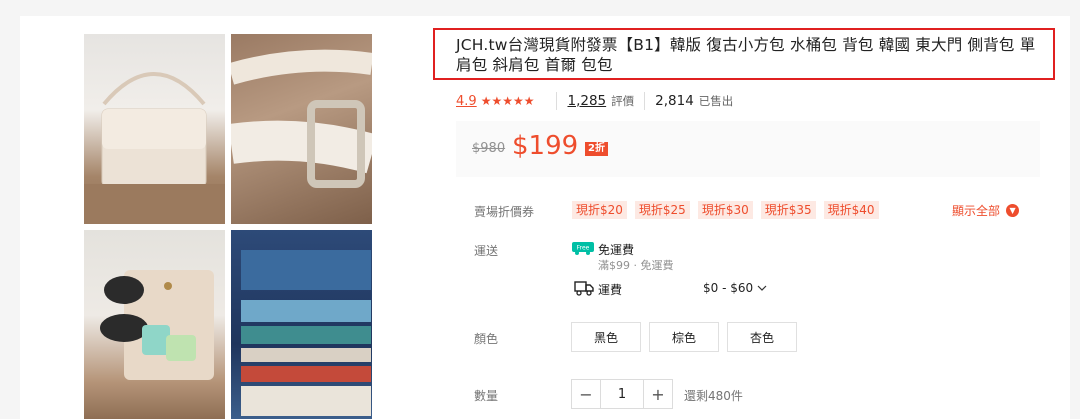  I want to click on shipping-fee-dropdown: $0 - $60, so click(735, 288).